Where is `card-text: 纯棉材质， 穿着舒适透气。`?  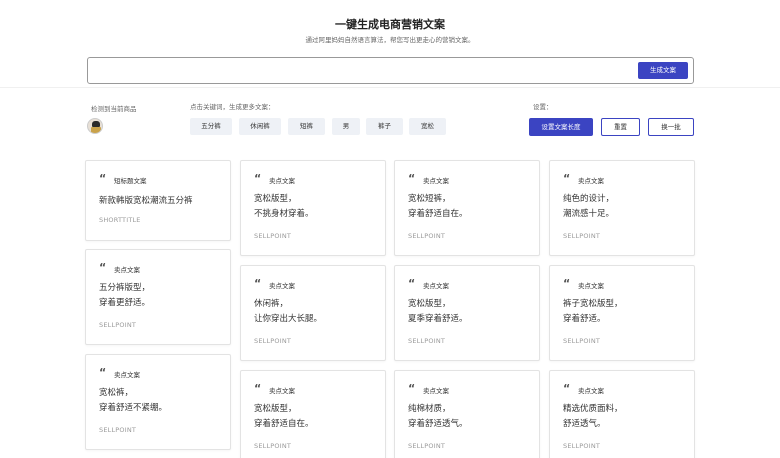 card-text: 纯棉材质， 穿着舒适透气。 is located at coordinates (470, 417).